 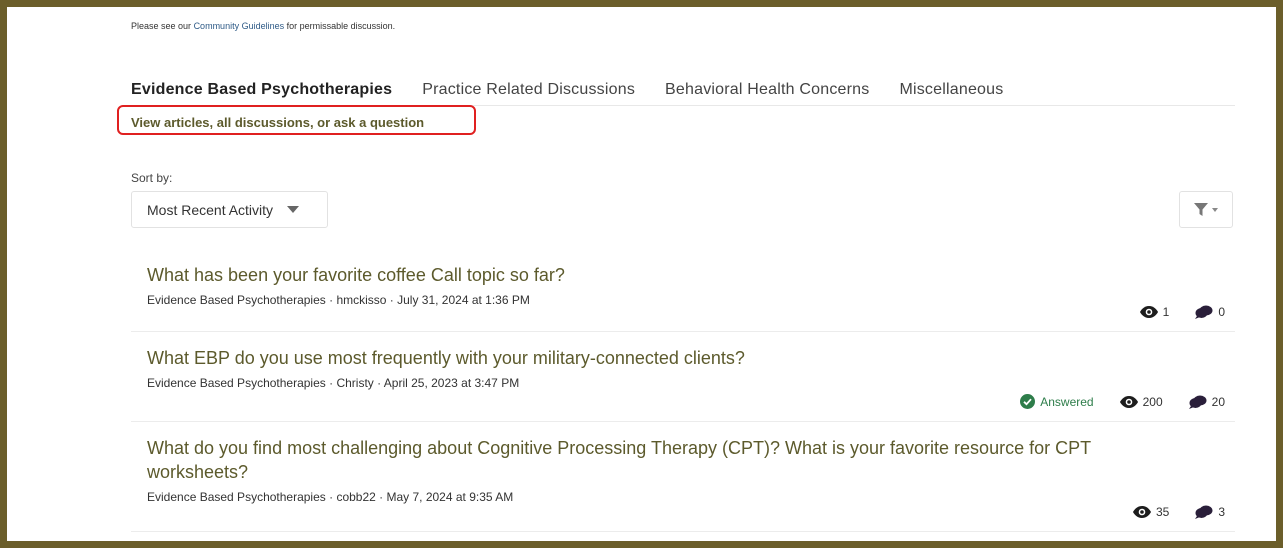 I want to click on tab-practice-related-discussions: Practice Related Discussions, so click(x=528, y=90).